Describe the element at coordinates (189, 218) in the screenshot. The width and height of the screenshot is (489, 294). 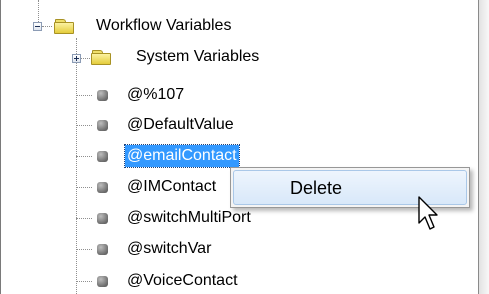
I see `tree-leaf-label: @switchMultiPort` at that location.